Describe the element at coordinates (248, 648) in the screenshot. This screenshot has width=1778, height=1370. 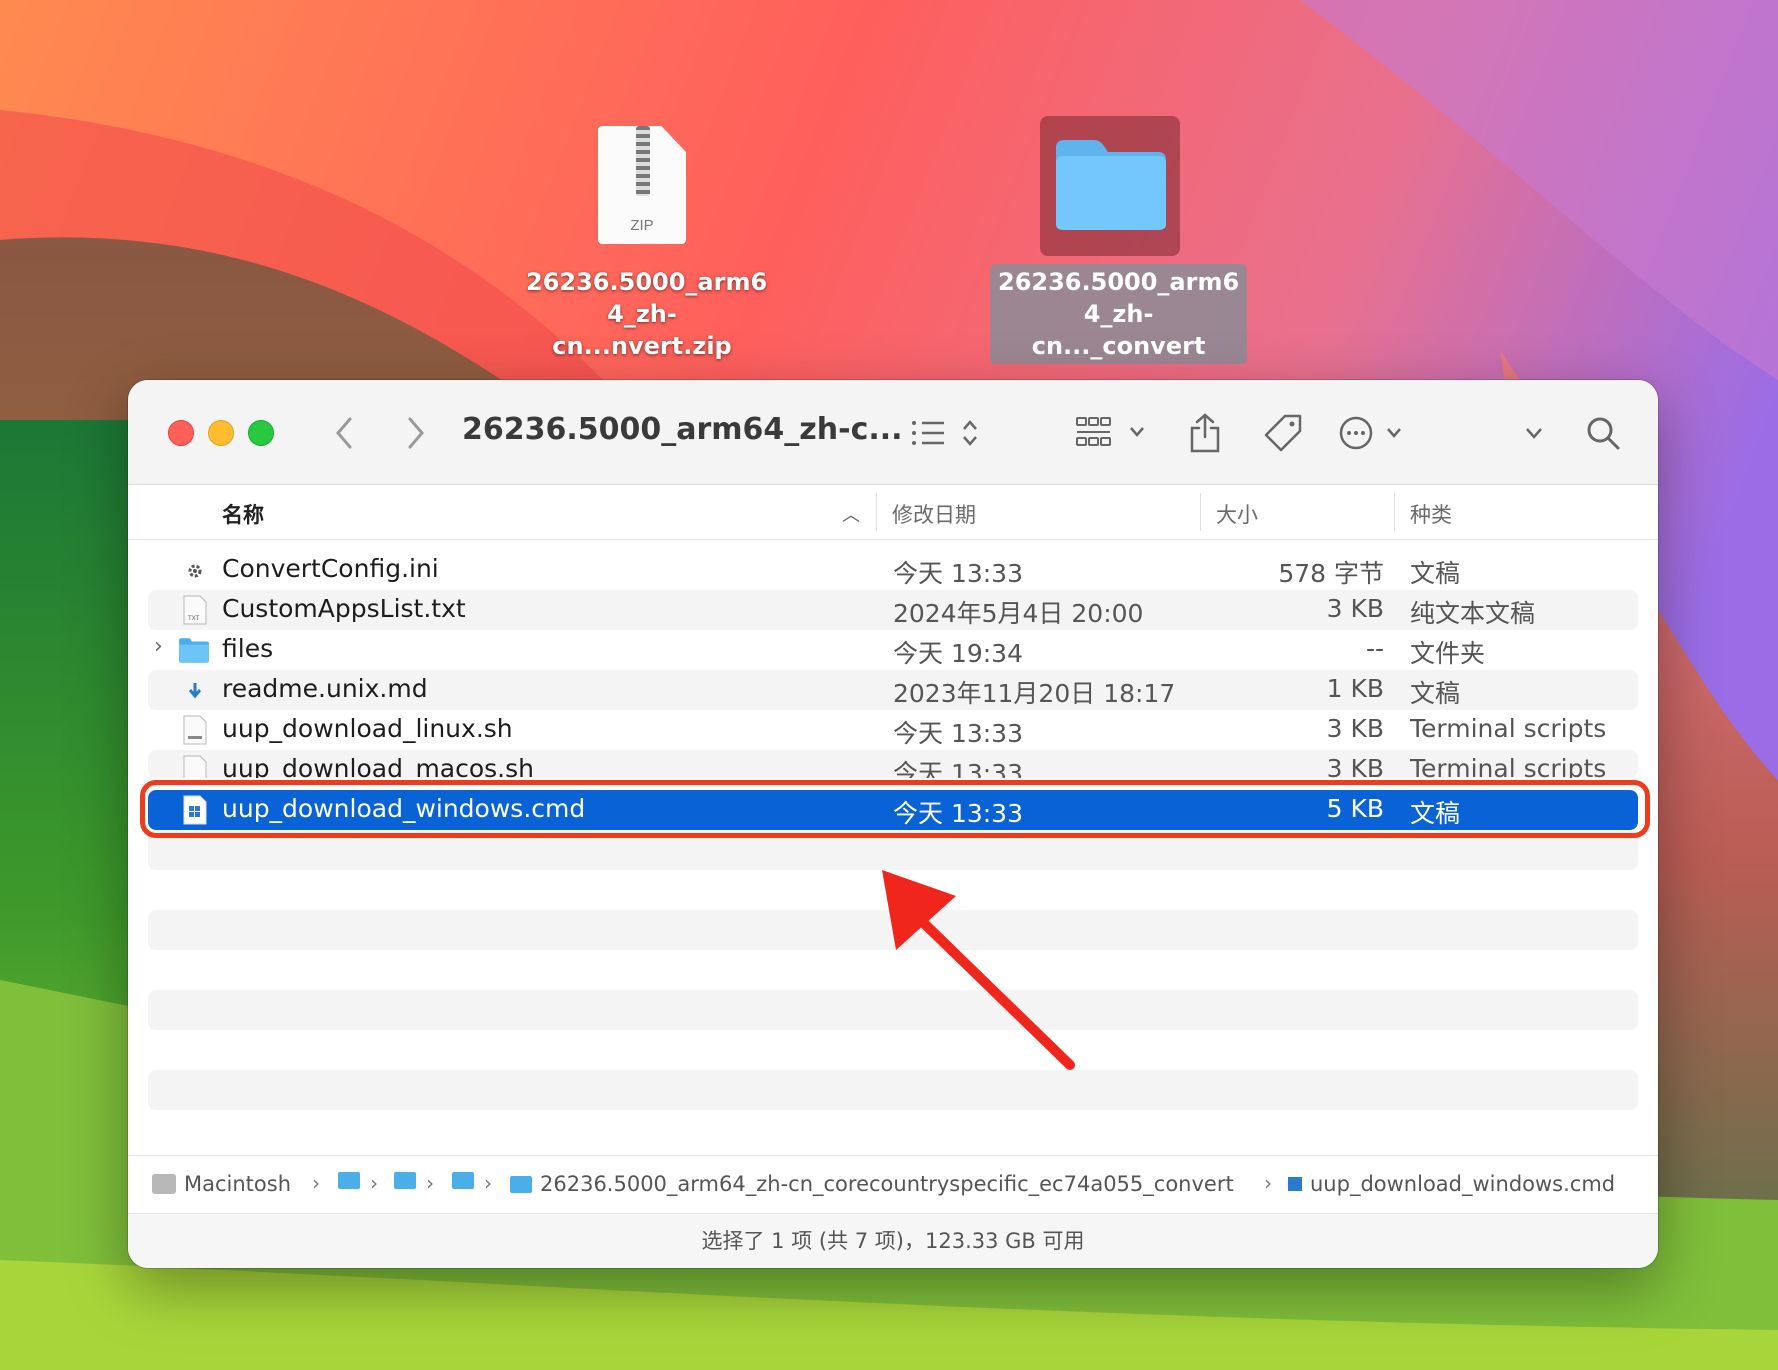
I see `file-name: files` at that location.